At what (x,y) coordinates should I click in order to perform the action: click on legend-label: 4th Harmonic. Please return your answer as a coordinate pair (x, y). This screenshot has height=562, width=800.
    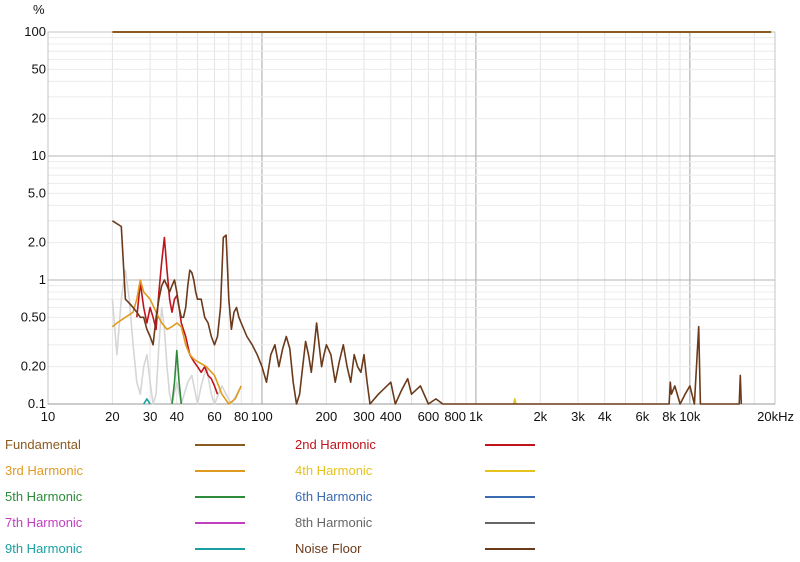
    Looking at the image, I should click on (334, 470).